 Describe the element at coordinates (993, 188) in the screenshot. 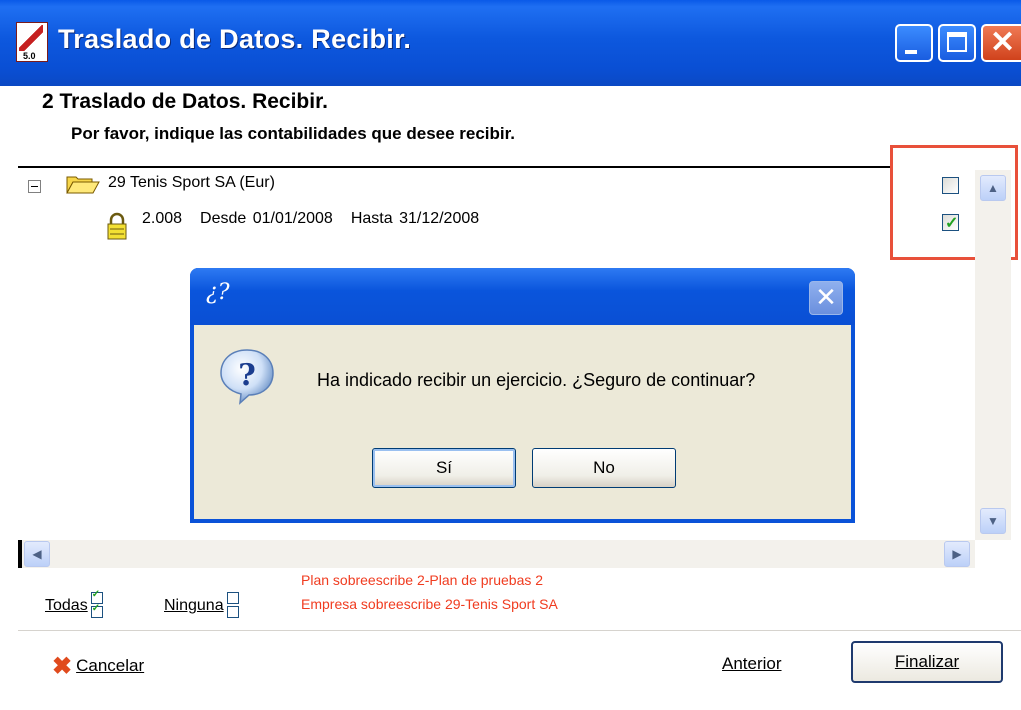

I see `scroll-up-button: ▲` at that location.